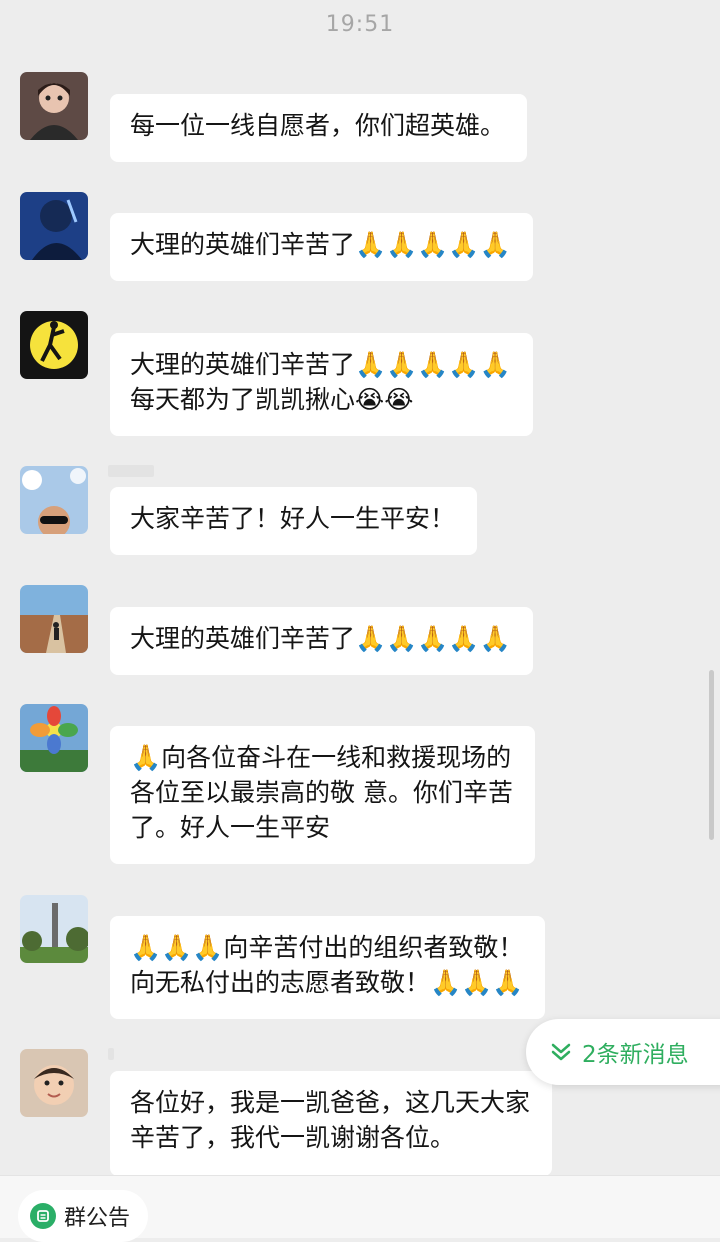 The image size is (720, 1242). I want to click on message-bubble: 各位好，我是一凯爸爸，这几天大家 辛苦了，我代一凯谢谢各位。, so click(331, 1123).